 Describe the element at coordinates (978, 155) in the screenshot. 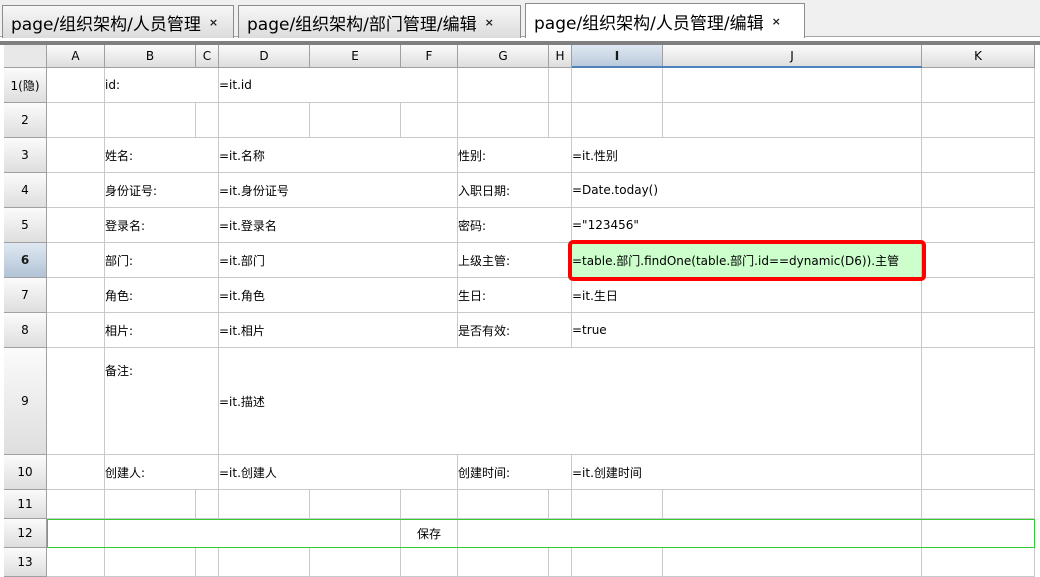

I see `cell-k3` at that location.